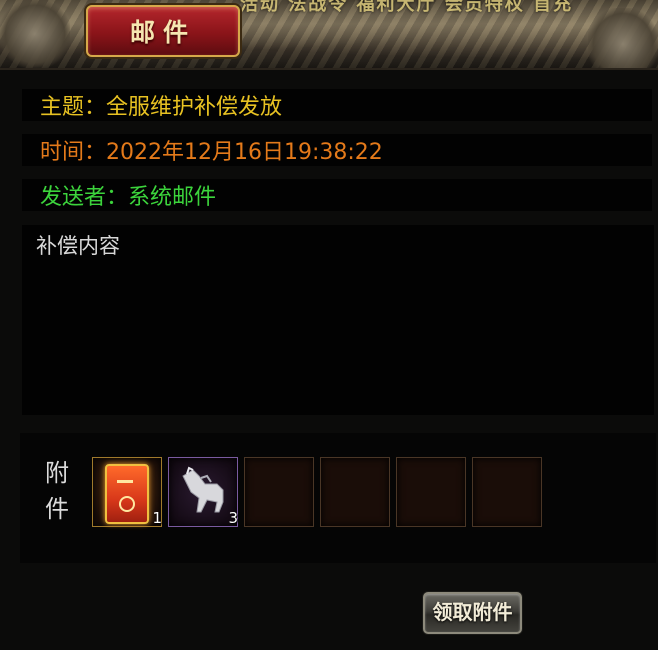 The height and width of the screenshot is (650, 658). What do you see at coordinates (78, 246) in the screenshot?
I see `mail-content-text: 补偿内容` at bounding box center [78, 246].